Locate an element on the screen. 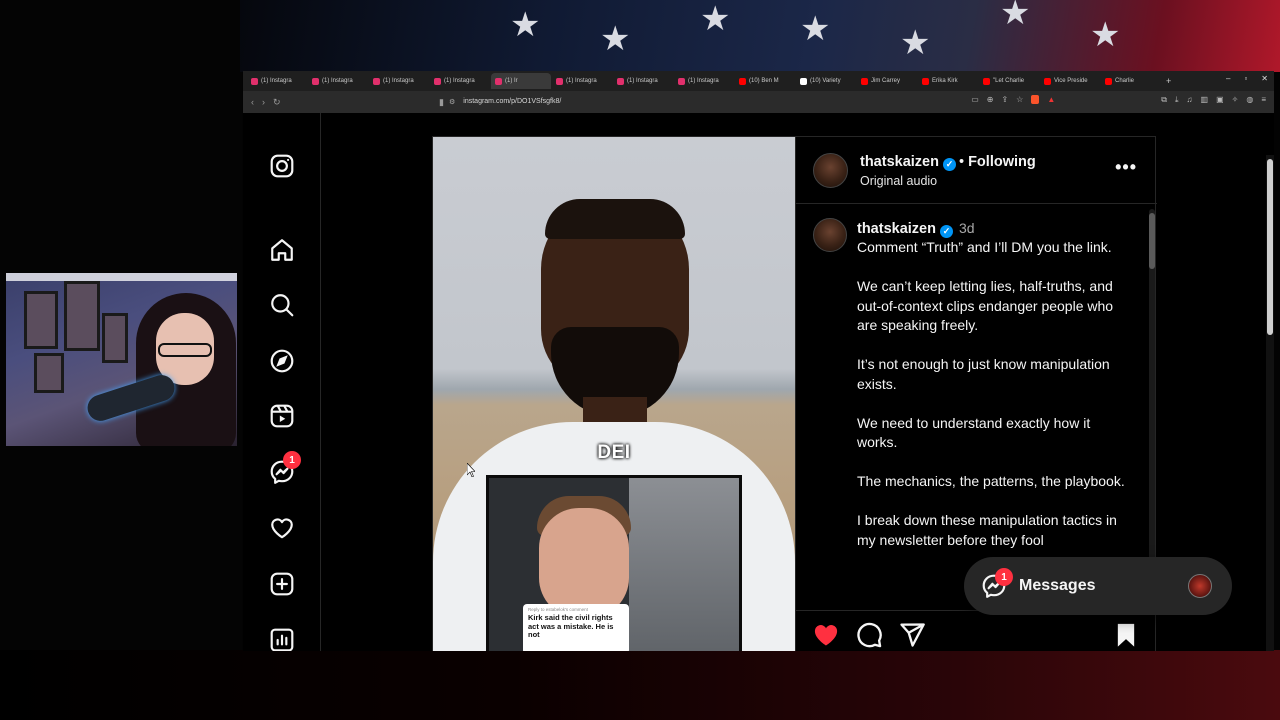 This screenshot has width=1280, height=720. author-username: thatskaizen is located at coordinates (899, 162).